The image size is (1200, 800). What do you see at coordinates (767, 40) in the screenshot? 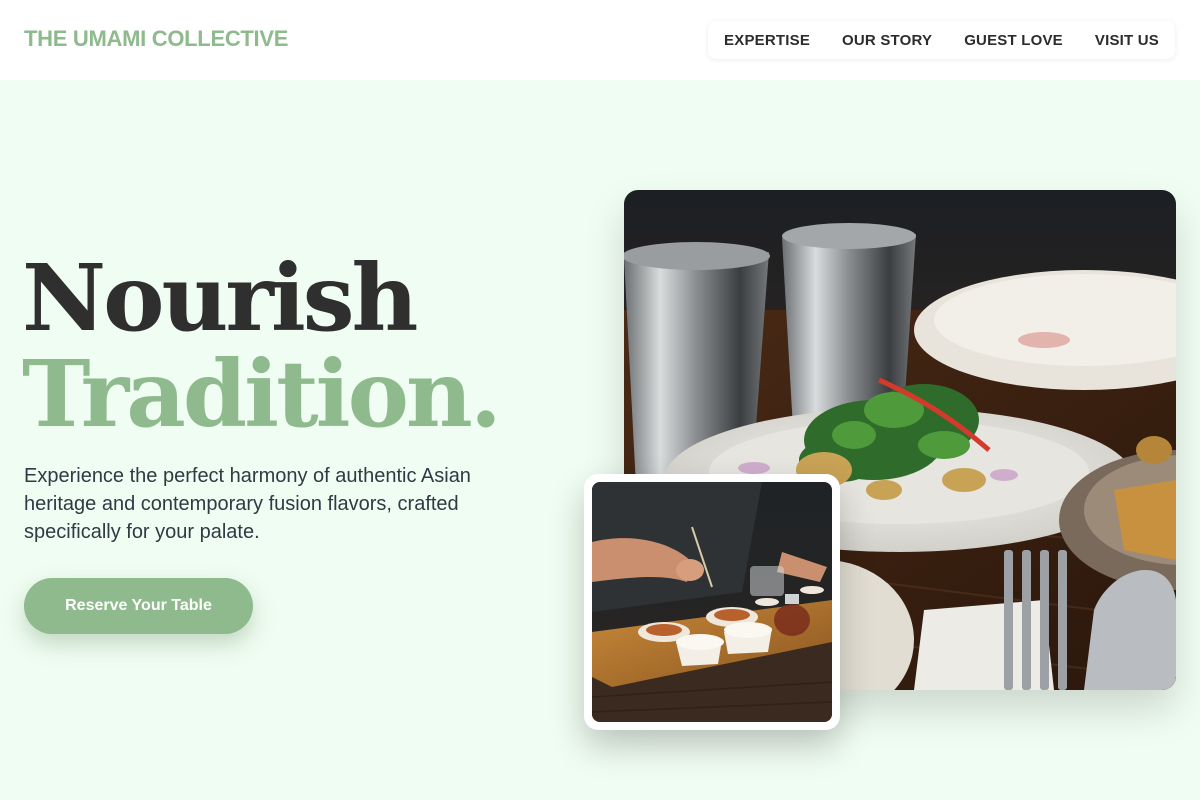
I see `nav-link-expertise: EXPERTISE` at bounding box center [767, 40].